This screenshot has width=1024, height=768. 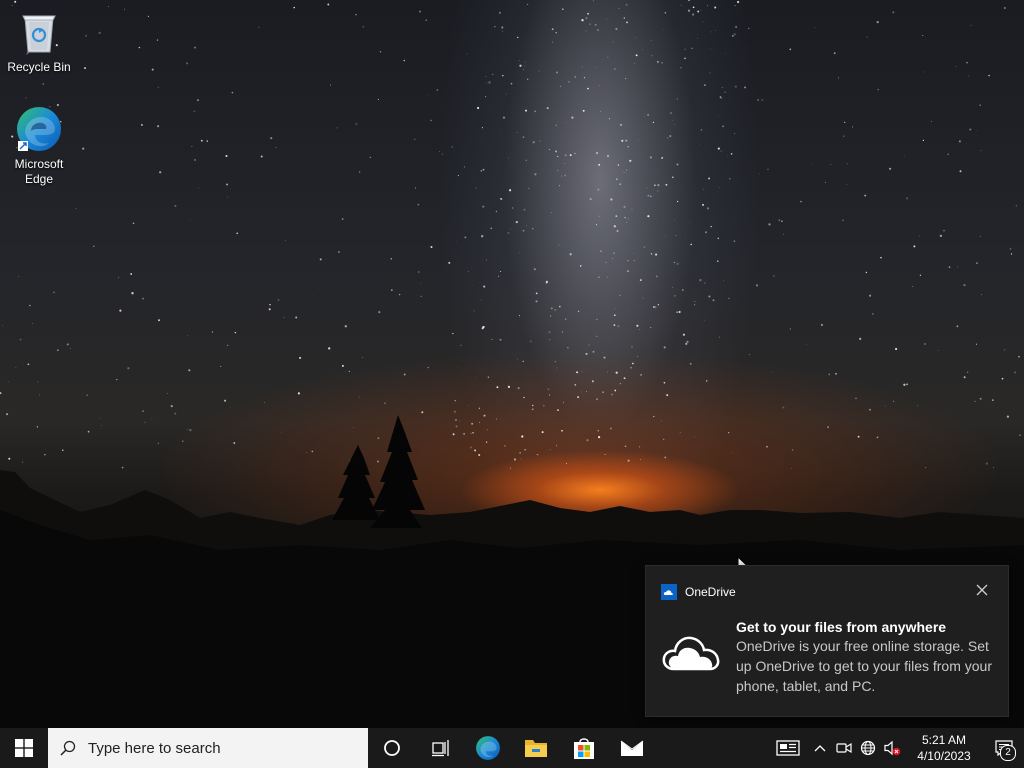 I want to click on taskbar-clock: 5:21 AM 4/10/2023, so click(x=944, y=748).